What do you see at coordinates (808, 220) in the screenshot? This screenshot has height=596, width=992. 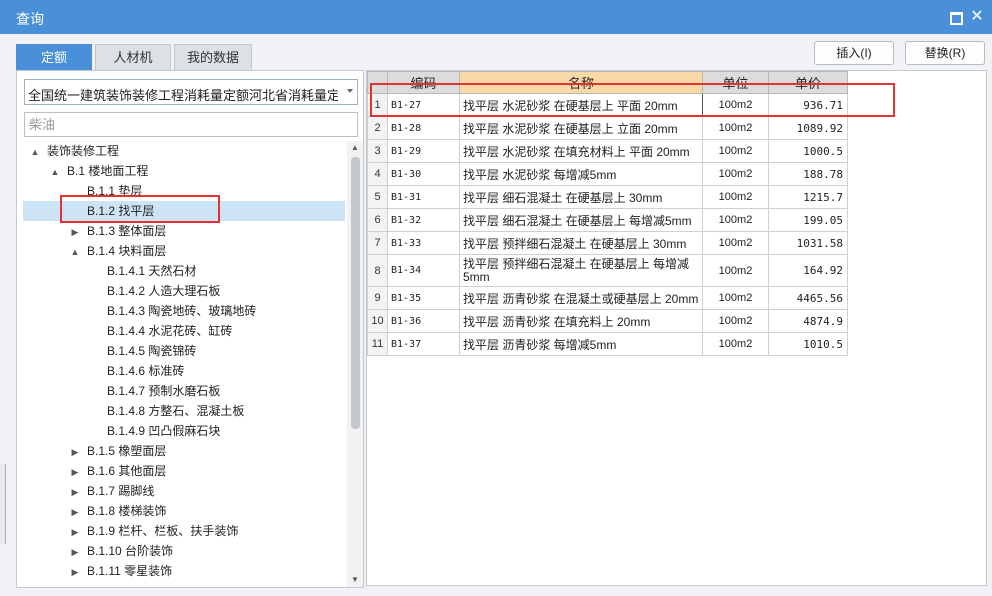 I see `cell-price: 199.05` at bounding box center [808, 220].